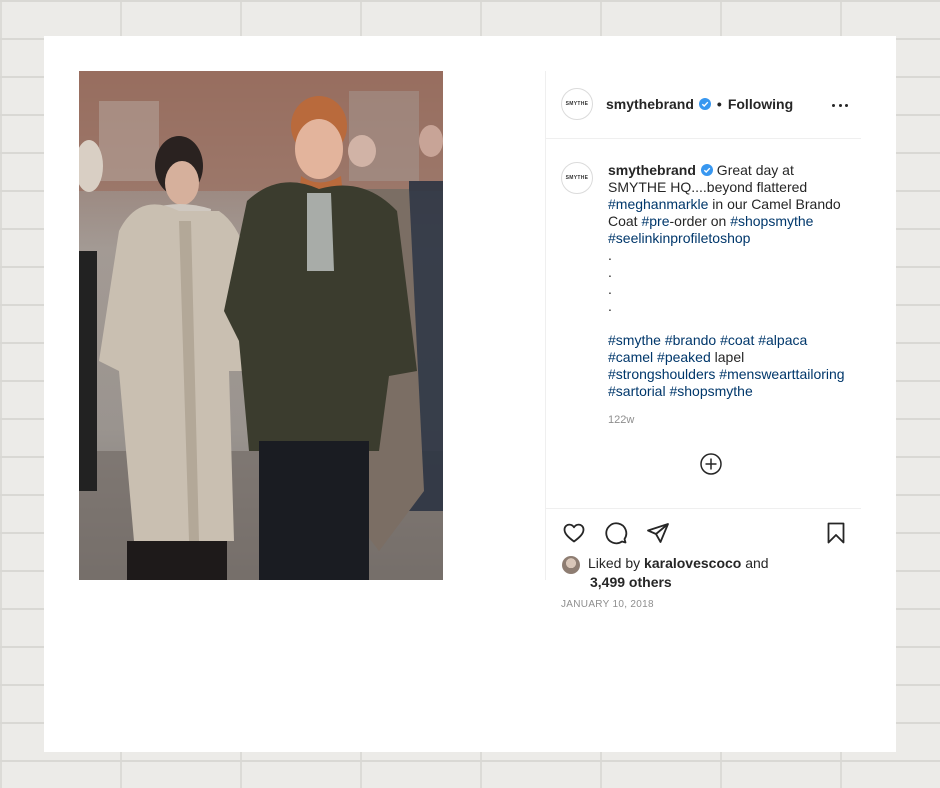 The width and height of the screenshot is (940, 788). Describe the element at coordinates (658, 533) in the screenshot. I see `share-icon` at that location.